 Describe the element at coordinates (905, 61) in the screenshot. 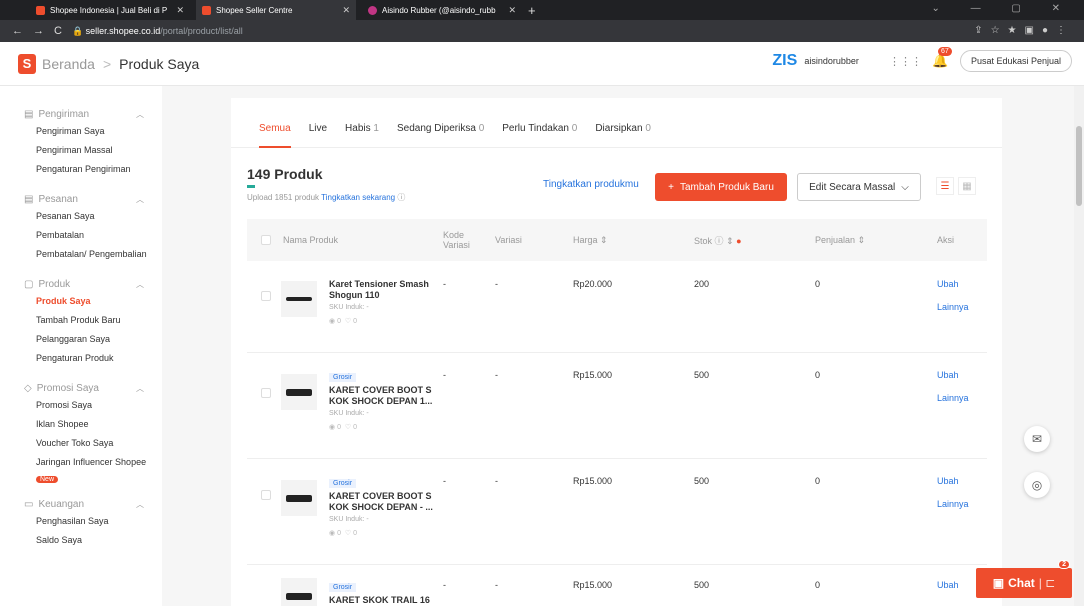

I see `apps-grid-icon: ⋮⋮⋮` at that location.